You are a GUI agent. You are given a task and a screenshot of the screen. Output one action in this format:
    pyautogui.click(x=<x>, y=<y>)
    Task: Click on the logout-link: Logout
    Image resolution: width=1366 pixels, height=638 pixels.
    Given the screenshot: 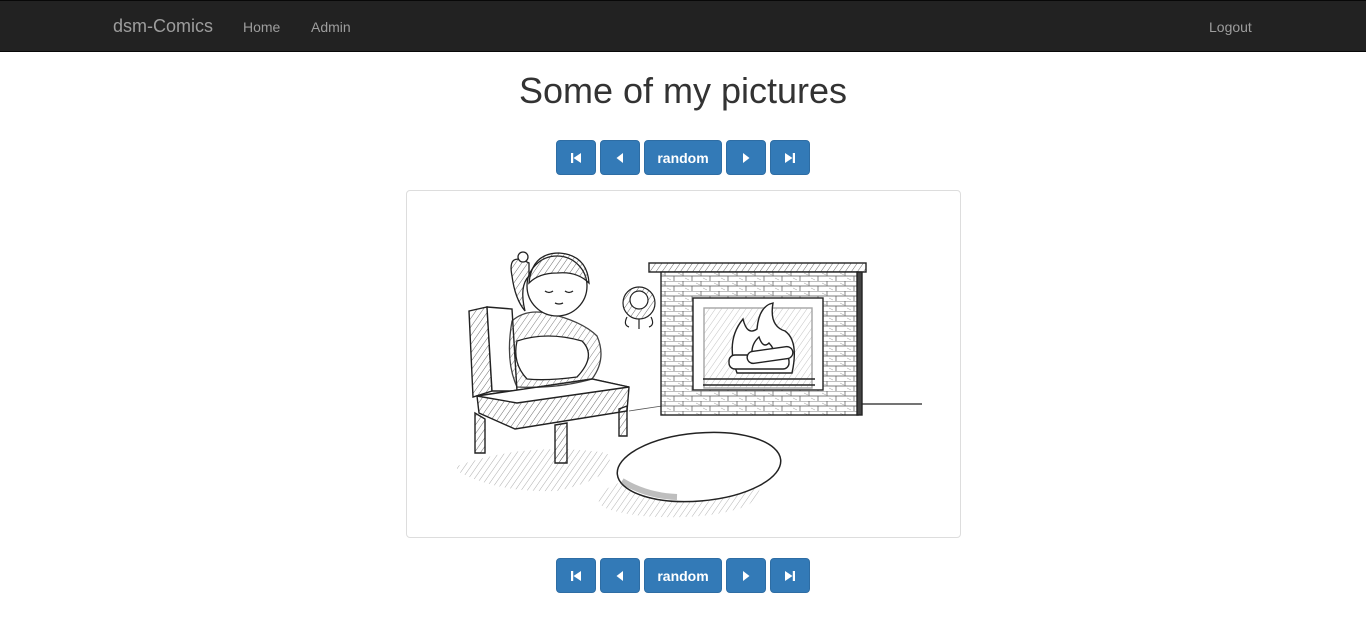 What is the action you would take?
    pyautogui.click(x=1230, y=27)
    